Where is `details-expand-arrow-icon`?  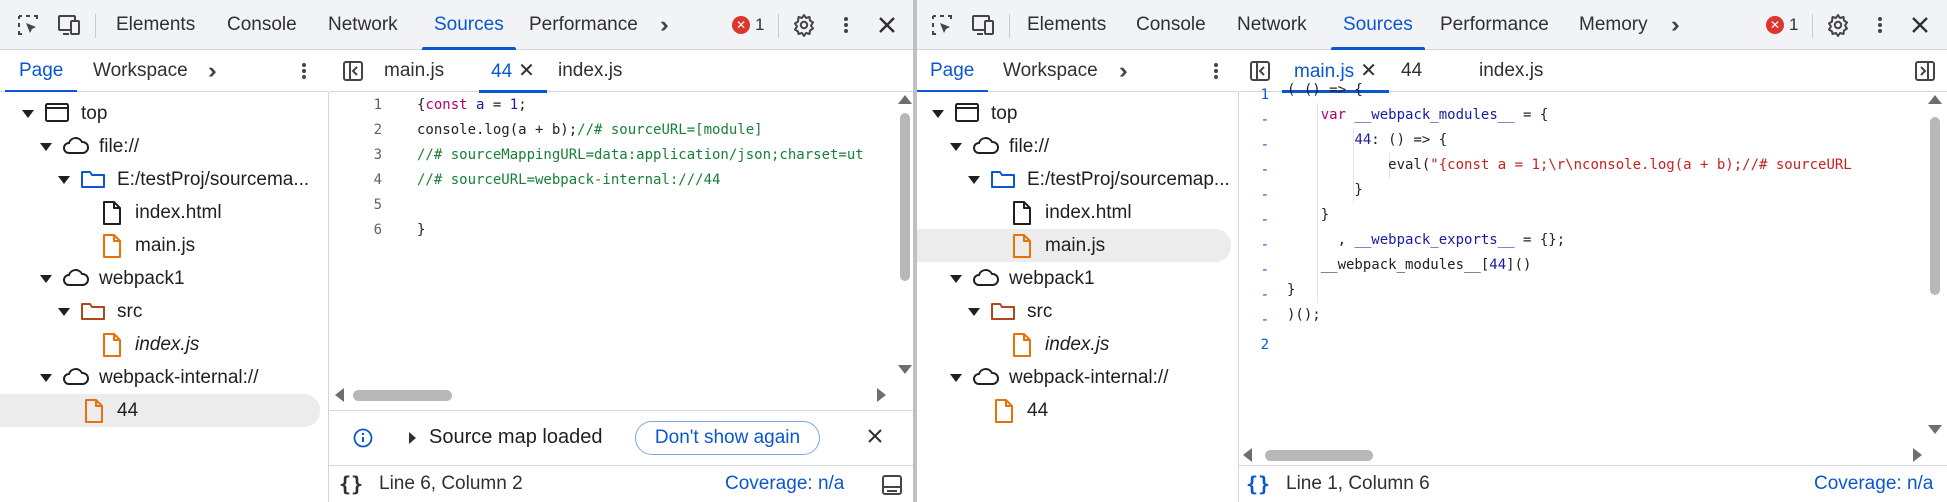 details-expand-arrow-icon is located at coordinates (412, 438).